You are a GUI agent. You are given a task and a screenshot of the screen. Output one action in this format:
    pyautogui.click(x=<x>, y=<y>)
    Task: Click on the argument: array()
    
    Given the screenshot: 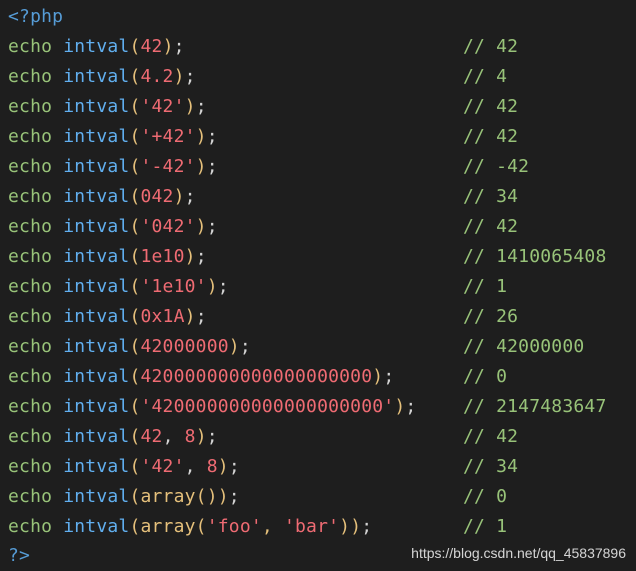 What is the action you would take?
    pyautogui.click(x=179, y=496)
    